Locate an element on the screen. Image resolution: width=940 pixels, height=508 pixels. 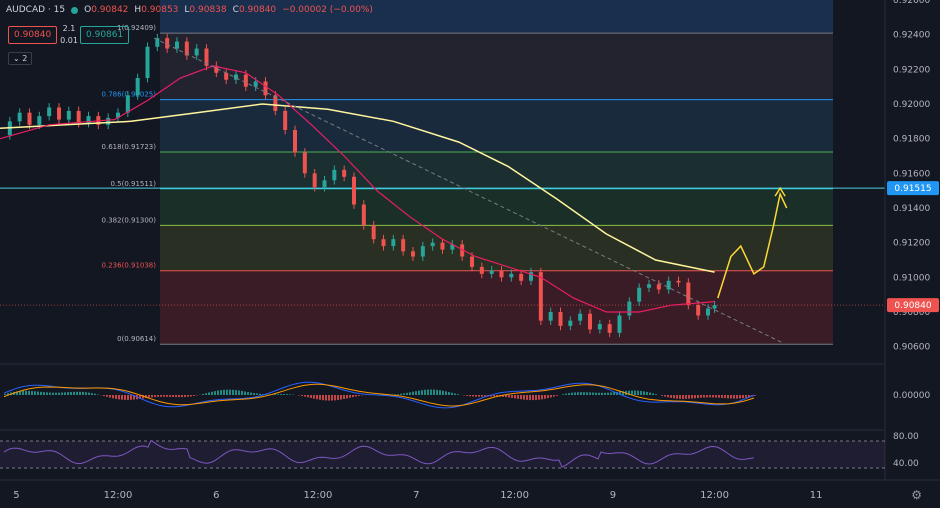
spread-bottom: 0.01 is located at coordinates (69, 40).